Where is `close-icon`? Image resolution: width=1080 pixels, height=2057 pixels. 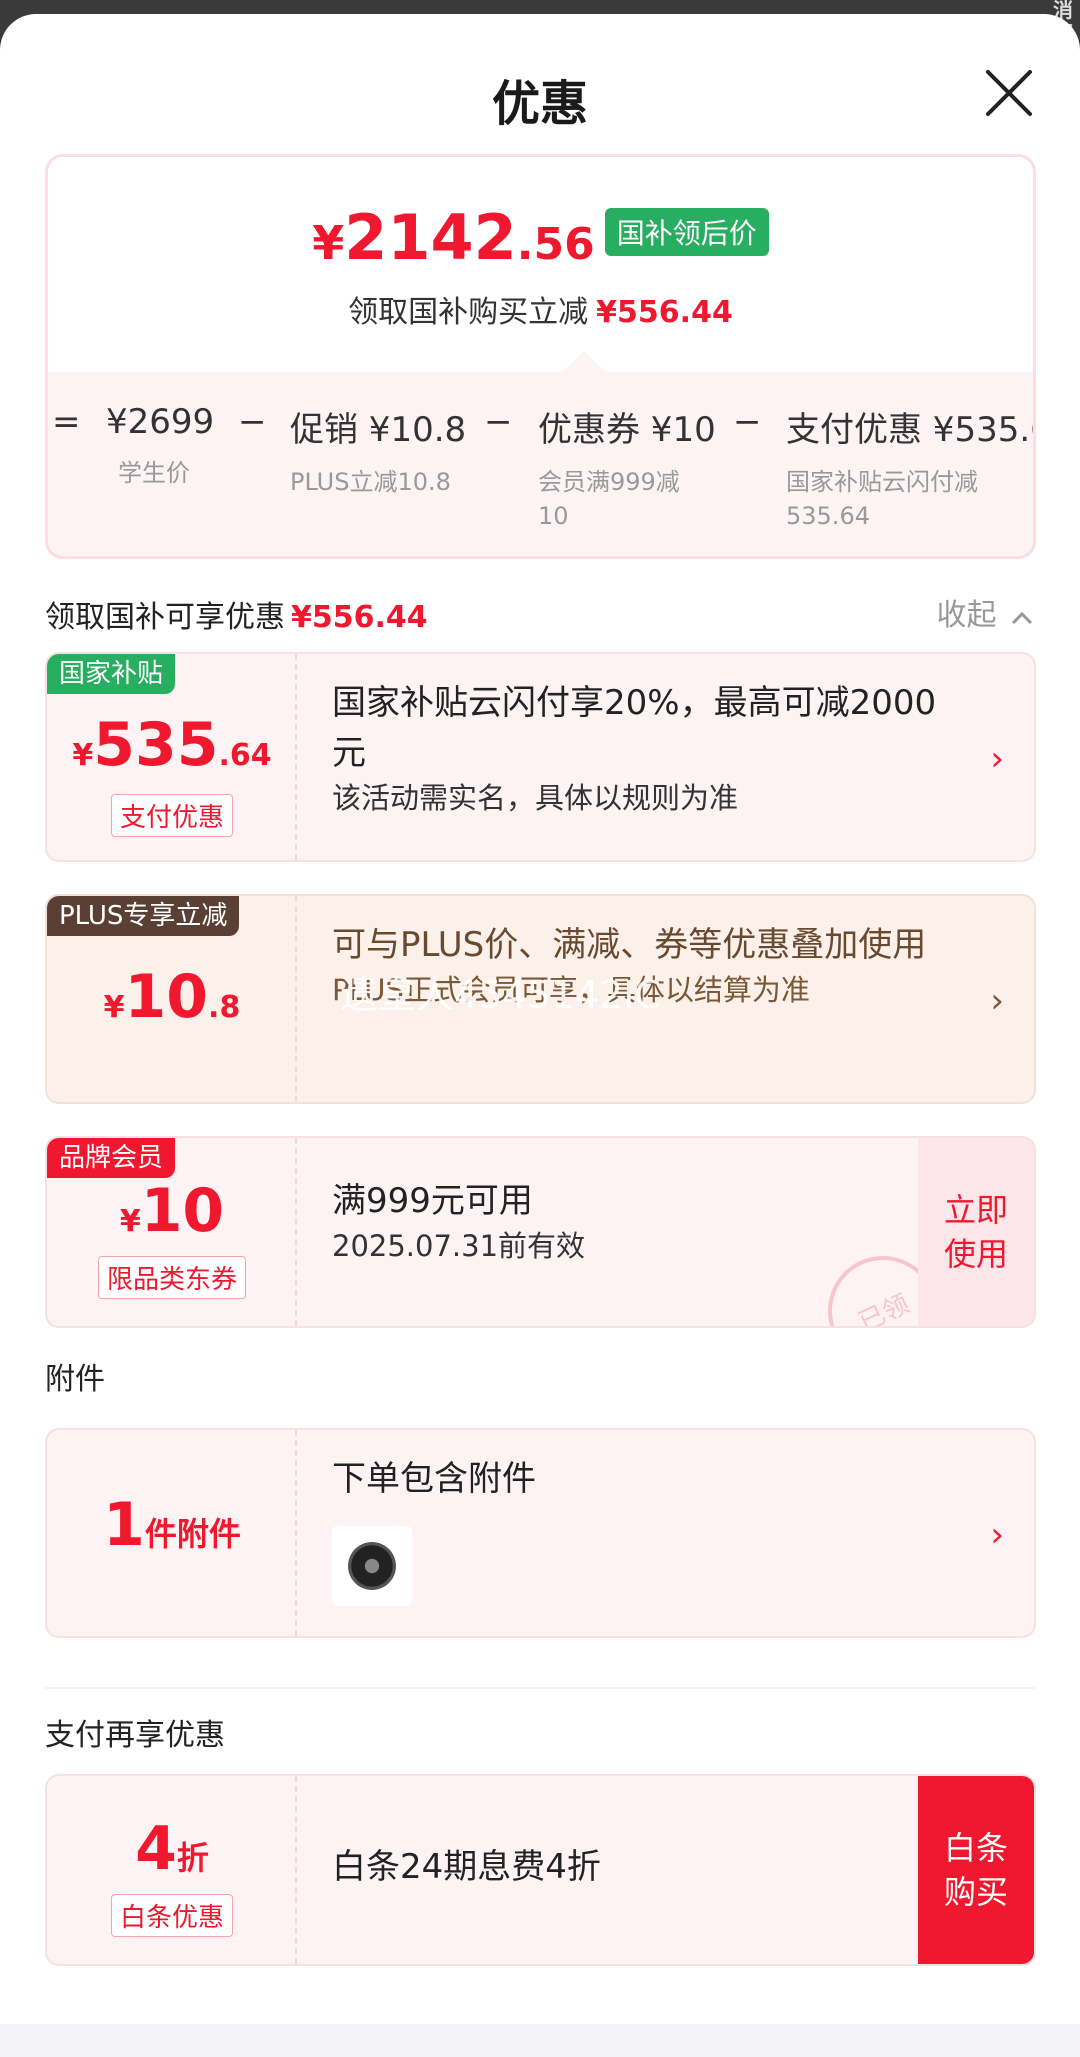
close-icon is located at coordinates (1009, 93).